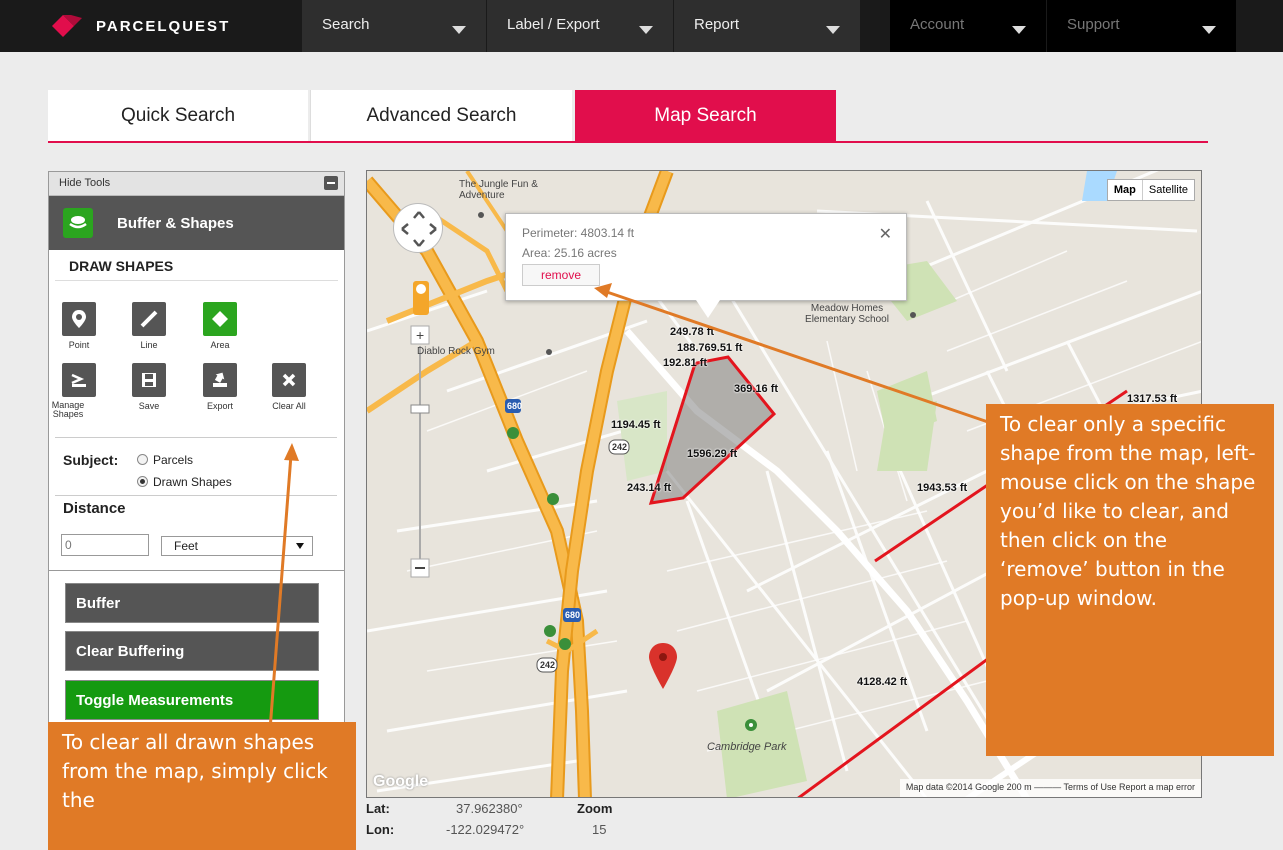 The image size is (1283, 850). I want to click on lon-value: -122.029472°, so click(485, 829).